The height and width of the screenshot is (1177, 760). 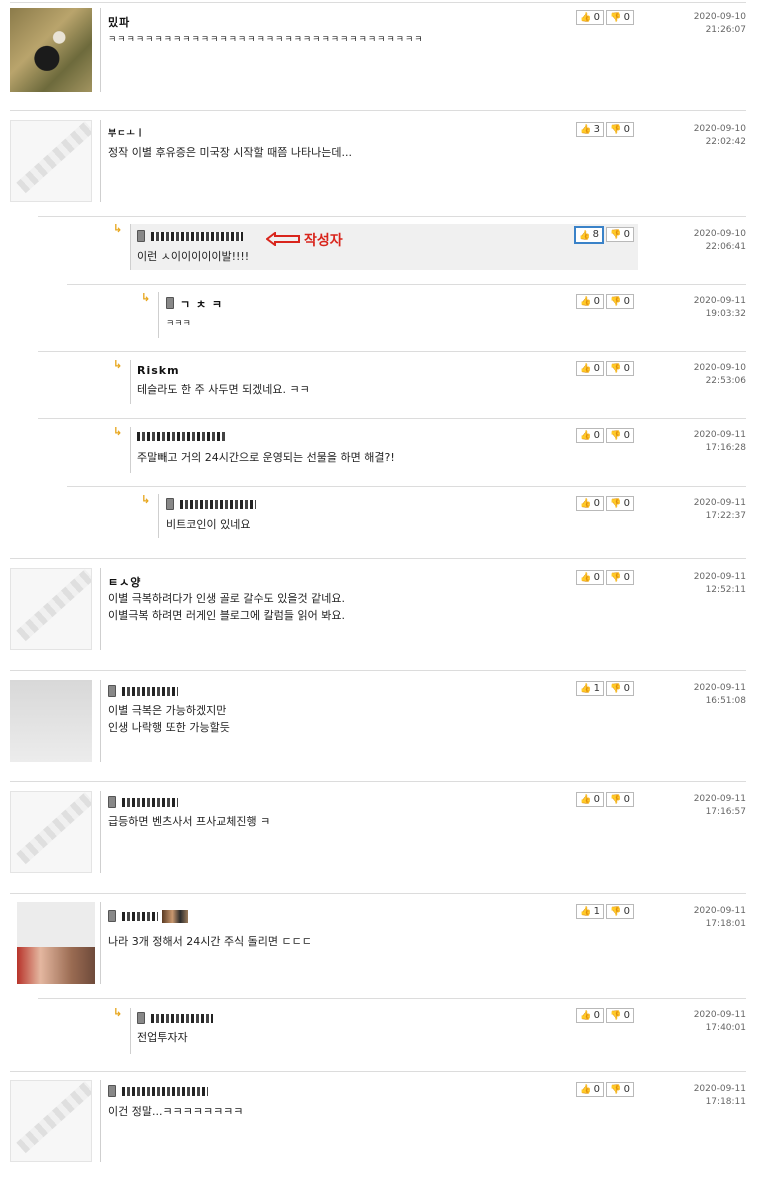 I want to click on comment-date: 2020-09-10 22:02:42, so click(x=706, y=136).